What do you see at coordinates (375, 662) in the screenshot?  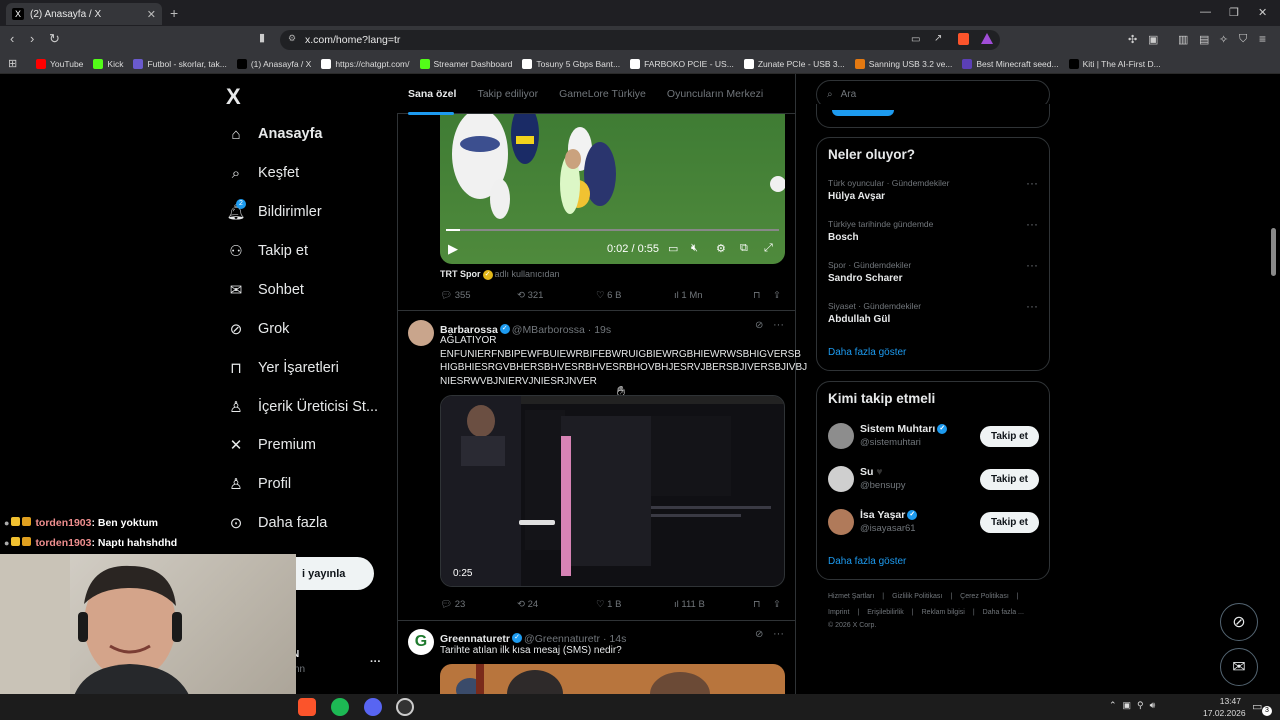 I see `account-more-icon: ···` at bounding box center [375, 662].